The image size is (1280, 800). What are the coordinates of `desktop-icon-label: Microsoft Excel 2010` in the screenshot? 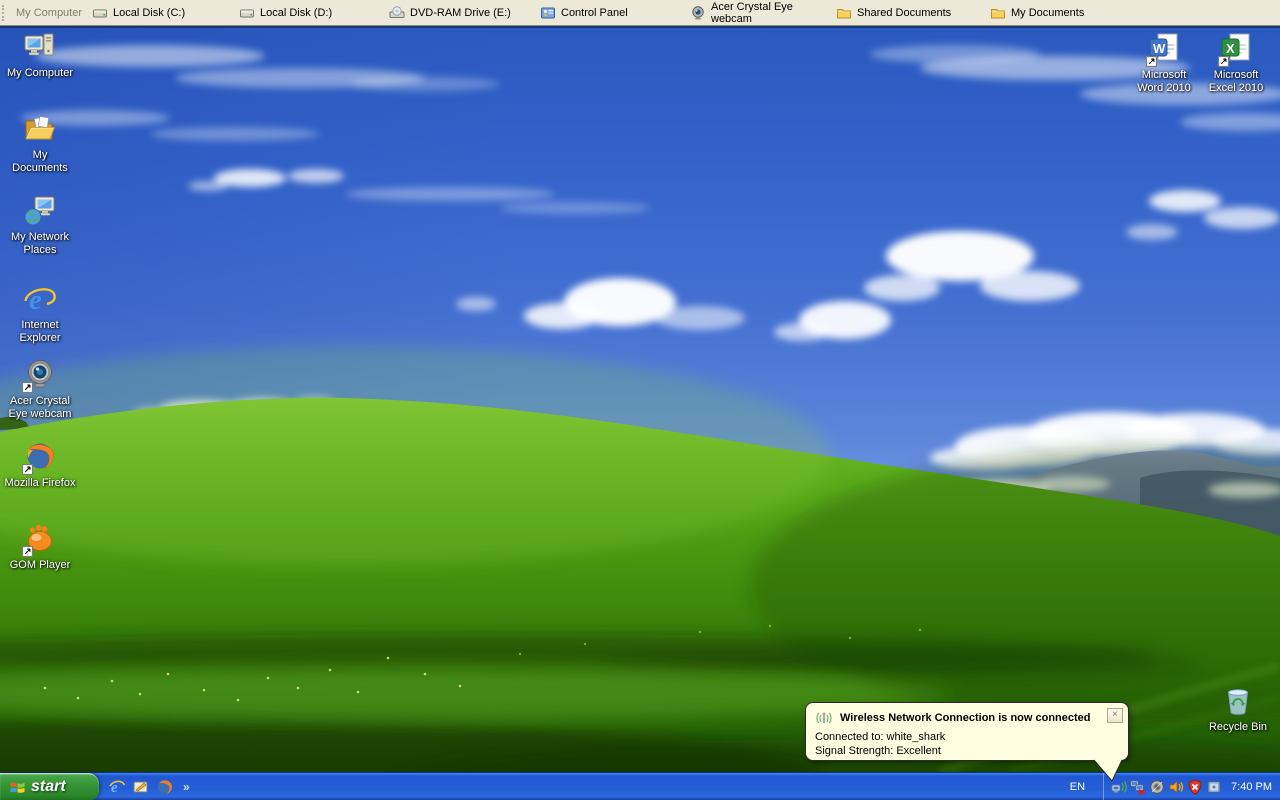 It's located at (1236, 81).